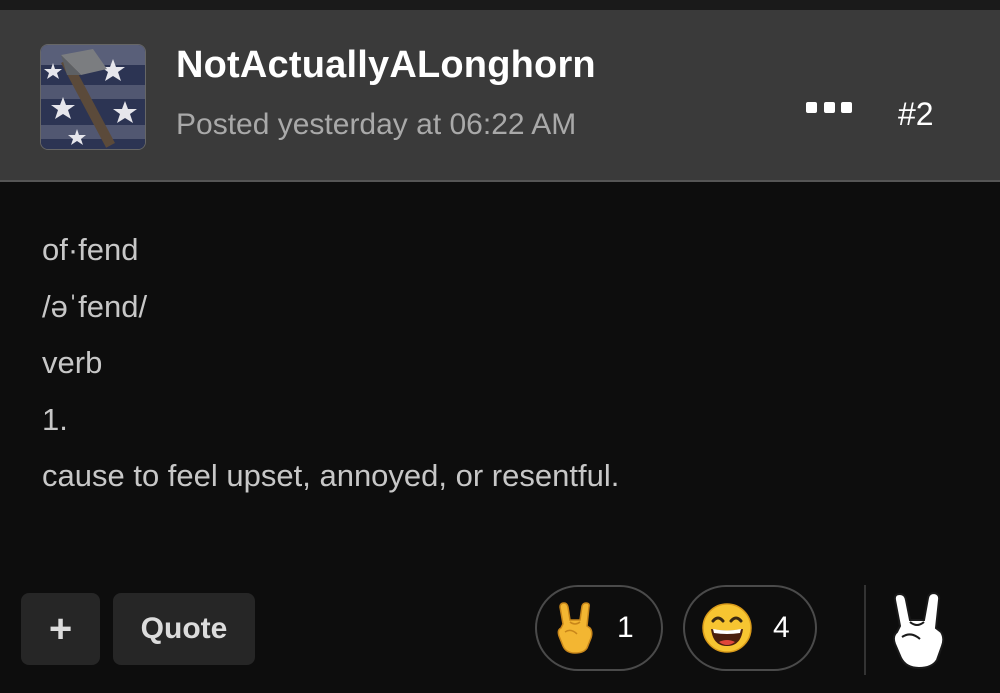 Image resolution: width=1000 pixels, height=693 pixels. I want to click on laughing-face-icon, so click(727, 628).